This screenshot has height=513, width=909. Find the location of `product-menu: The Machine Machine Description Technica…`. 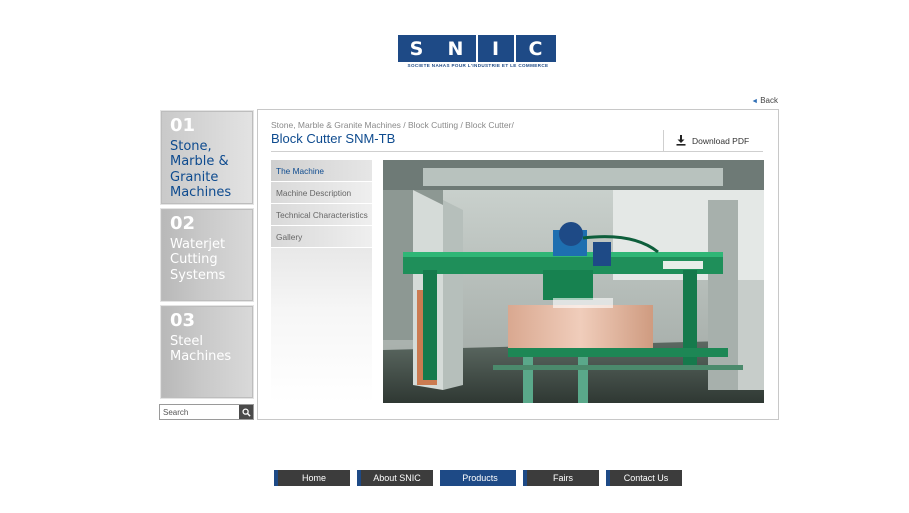

product-menu: The Machine Machine Description Technica… is located at coordinates (321, 281).